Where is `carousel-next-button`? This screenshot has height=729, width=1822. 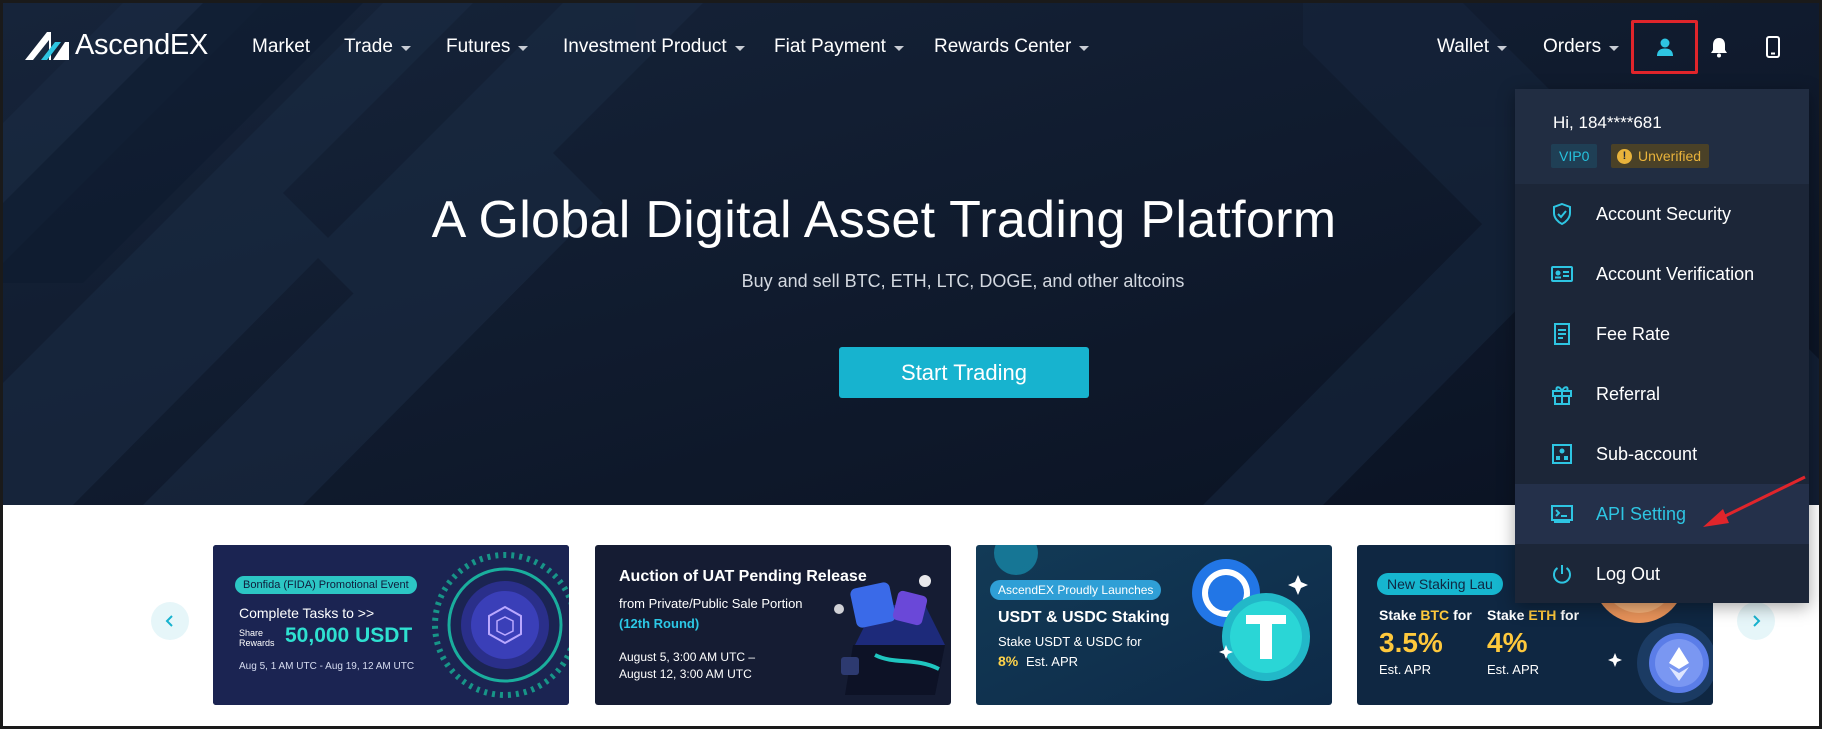
carousel-next-button is located at coordinates (1756, 621).